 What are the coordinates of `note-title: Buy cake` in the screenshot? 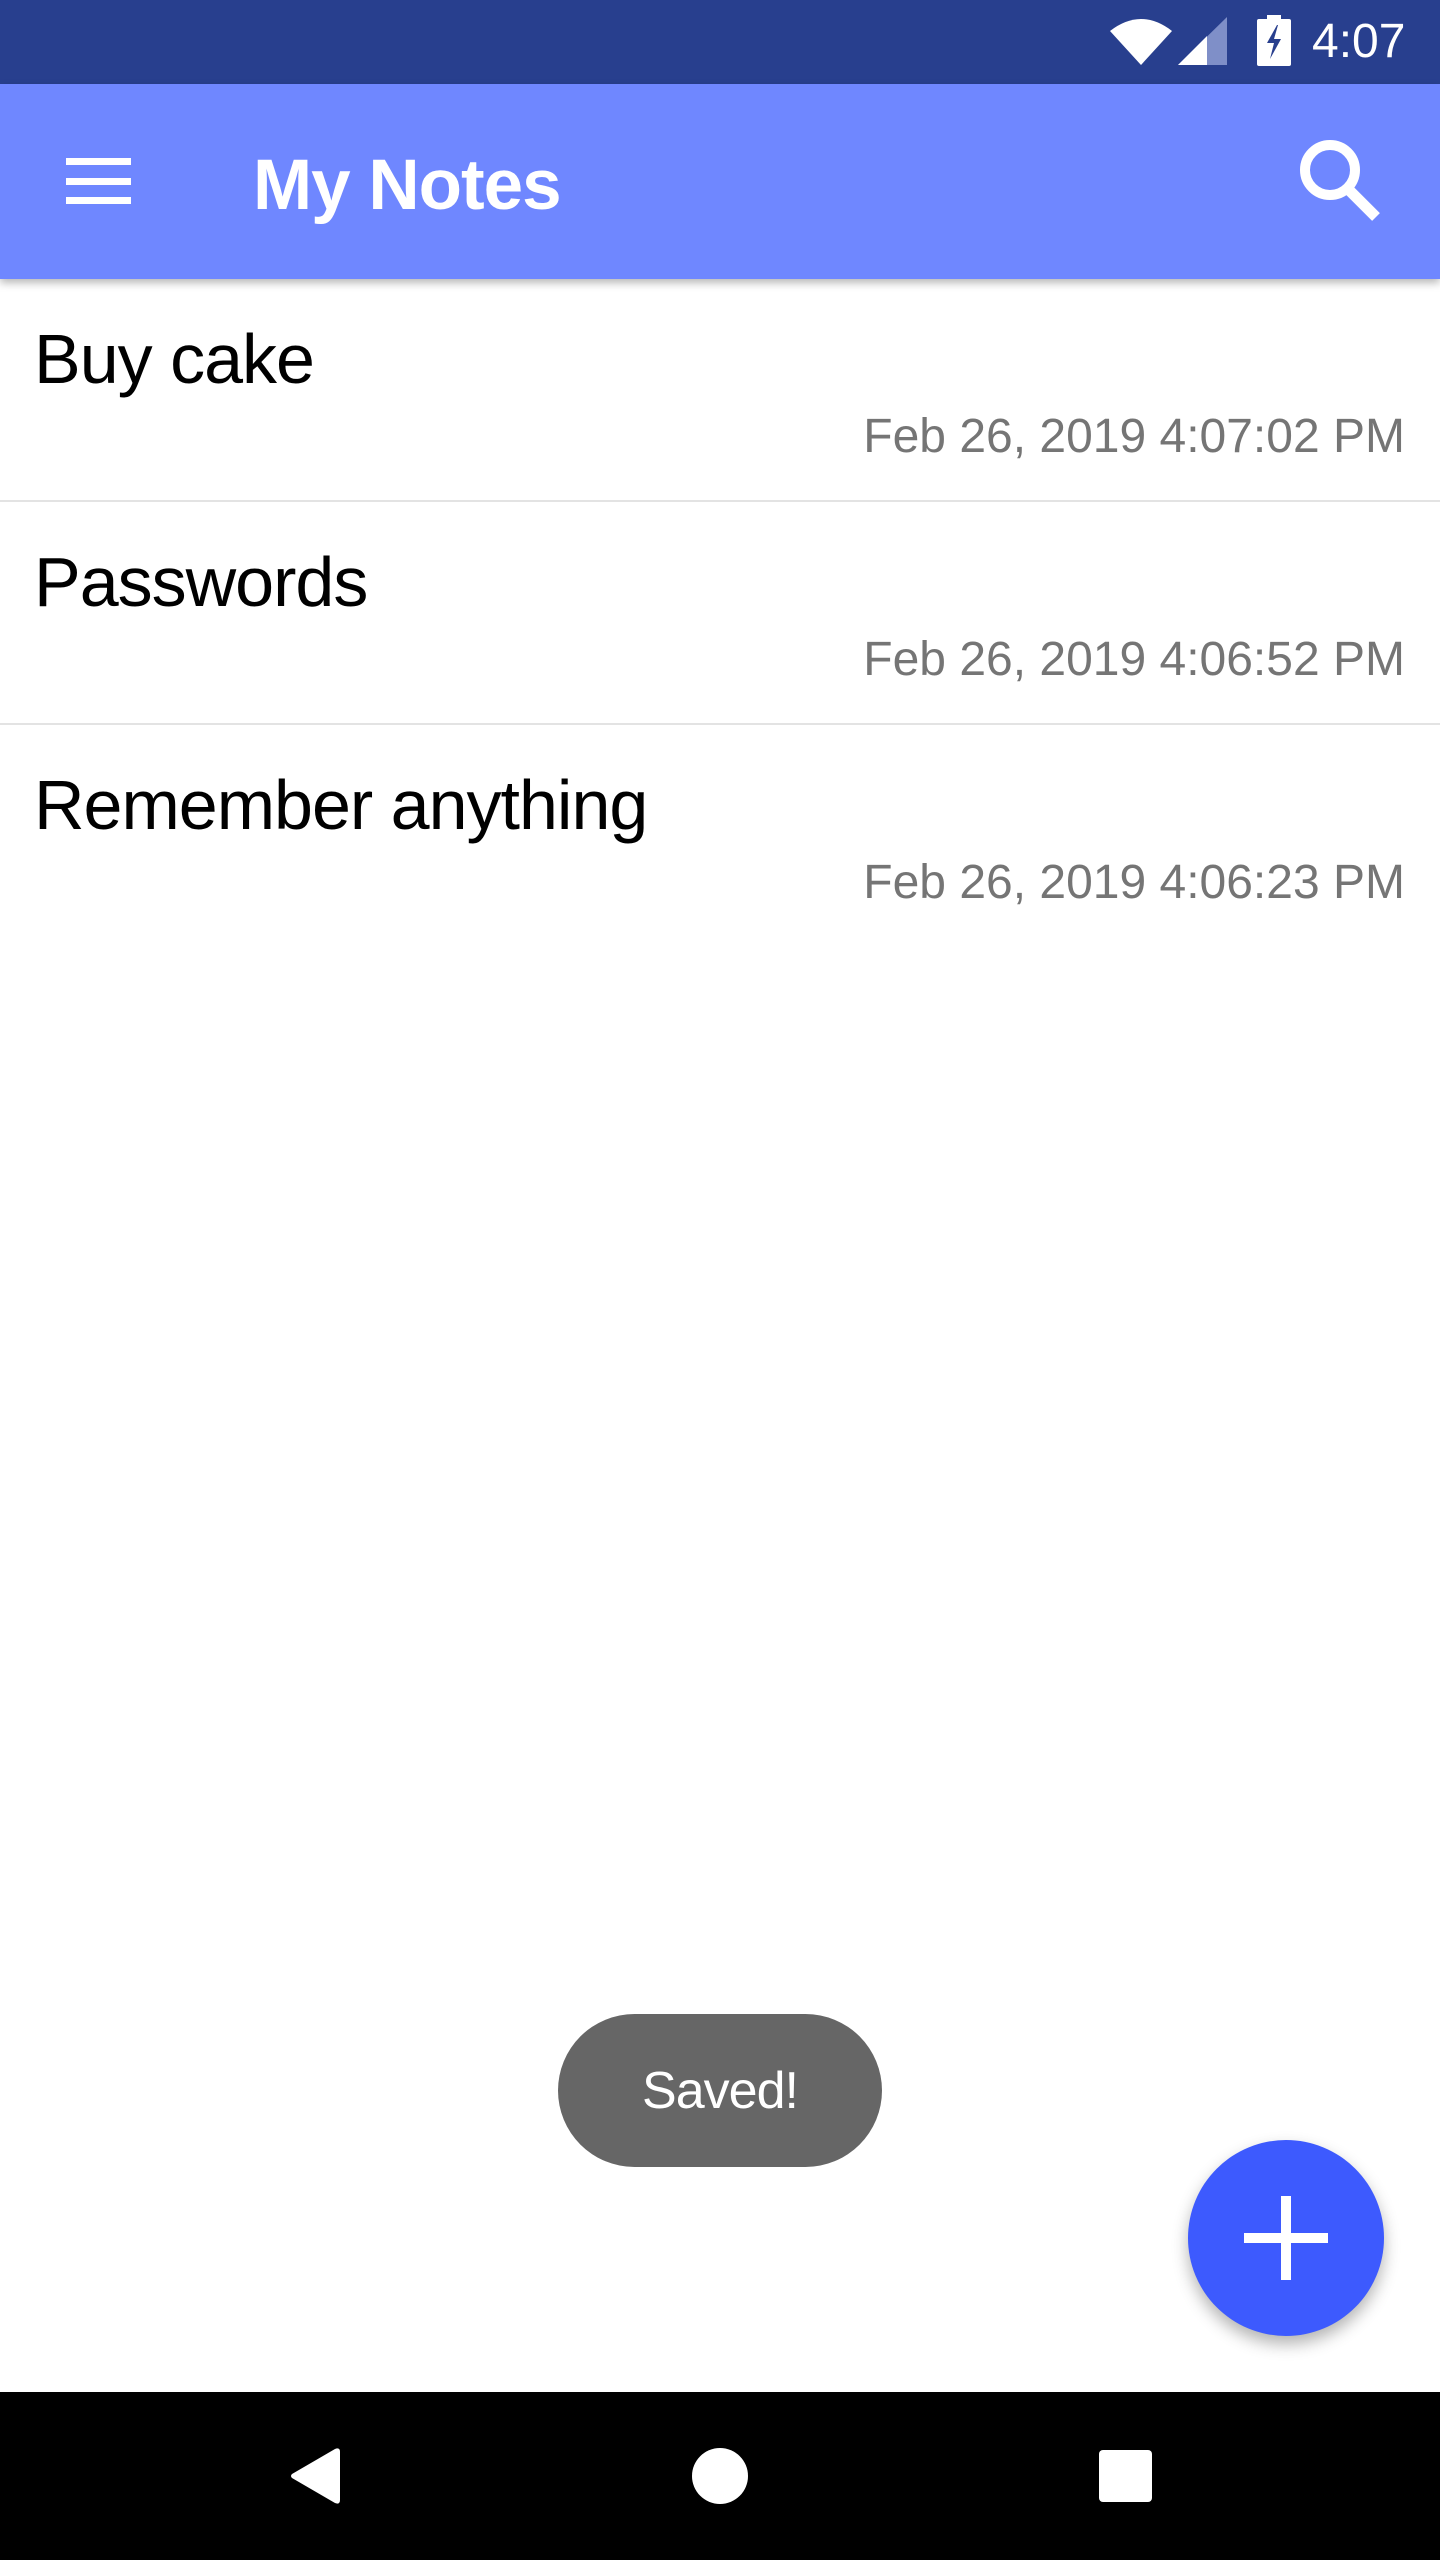 It's located at (174, 359).